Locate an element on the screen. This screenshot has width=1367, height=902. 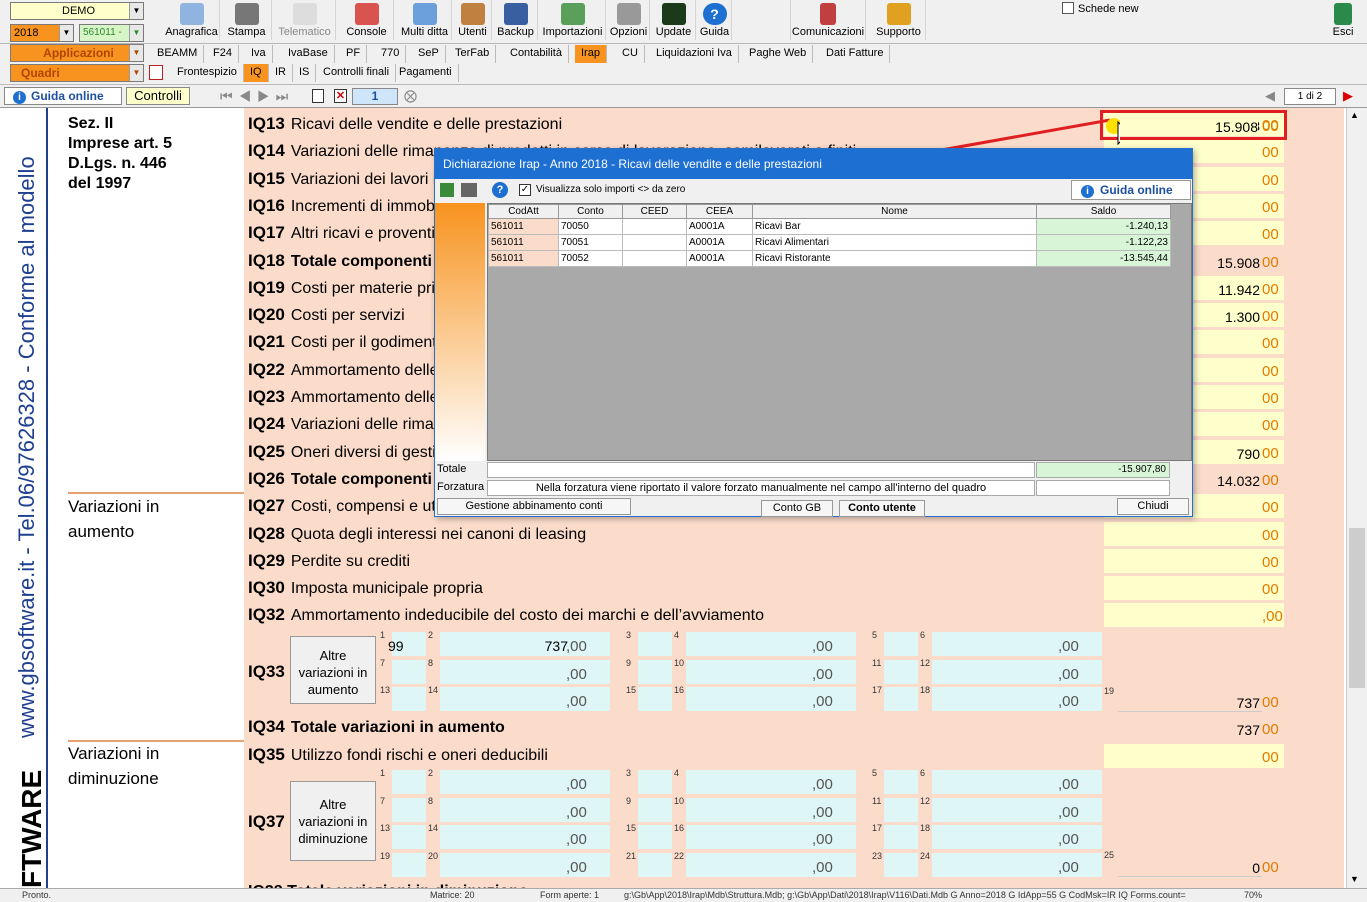
tab-beamm: BEAMM is located at coordinates (178, 54).